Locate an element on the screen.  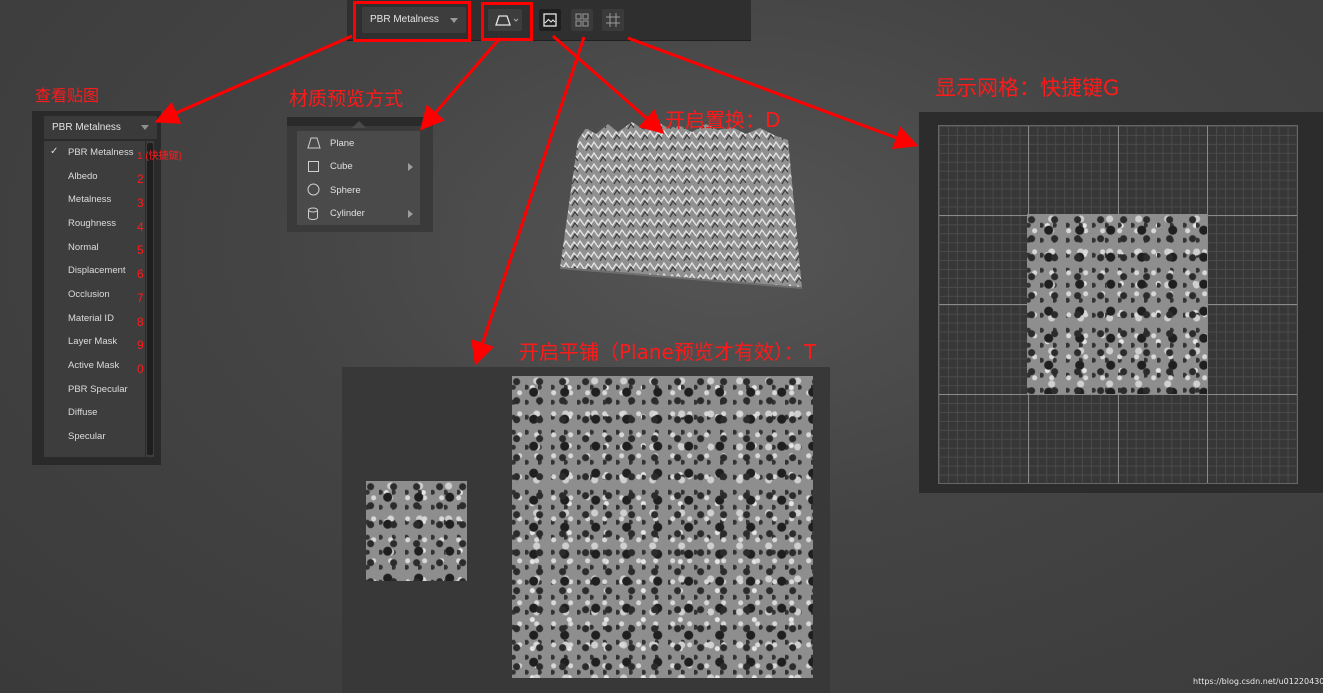
annotation-tiling: 开启平铺（Plane预览才有效）：T is located at coordinates (668, 352).